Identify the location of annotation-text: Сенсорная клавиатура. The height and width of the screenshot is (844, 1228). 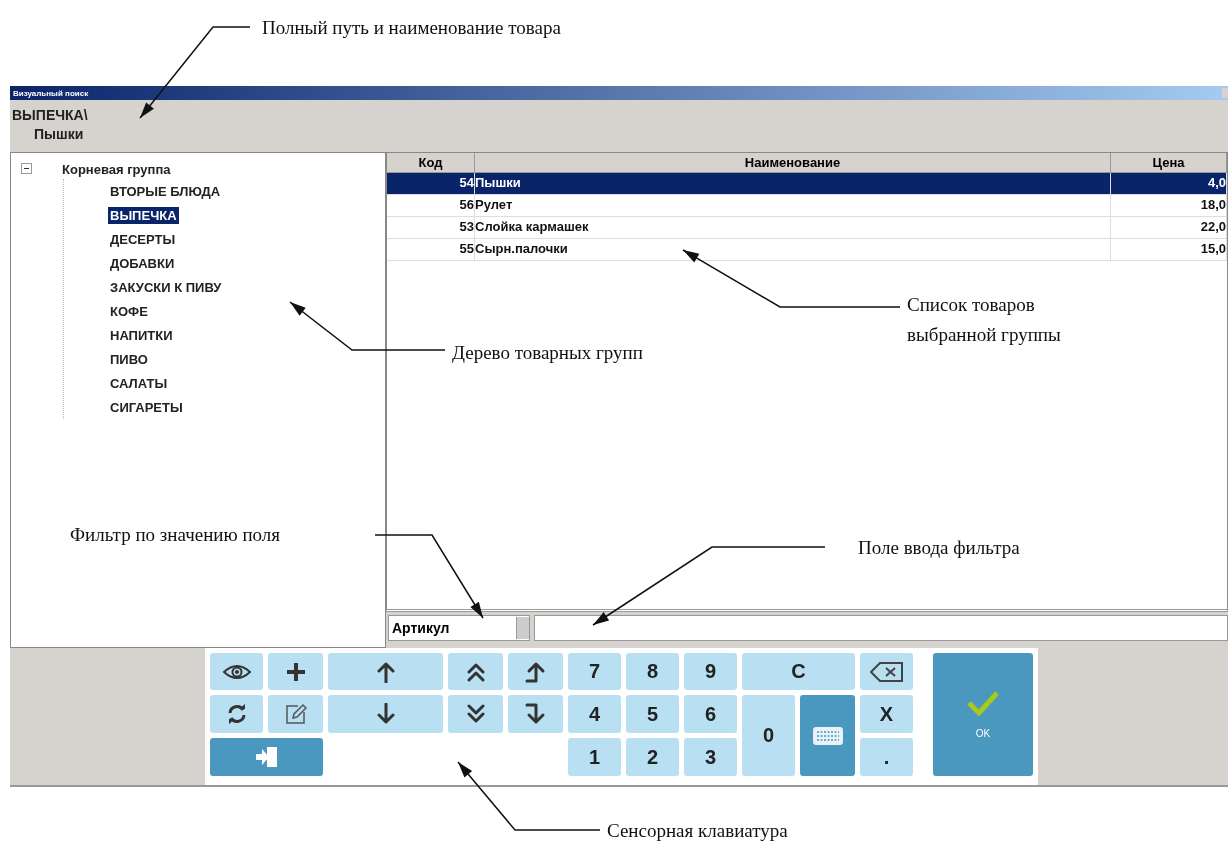
(697, 831).